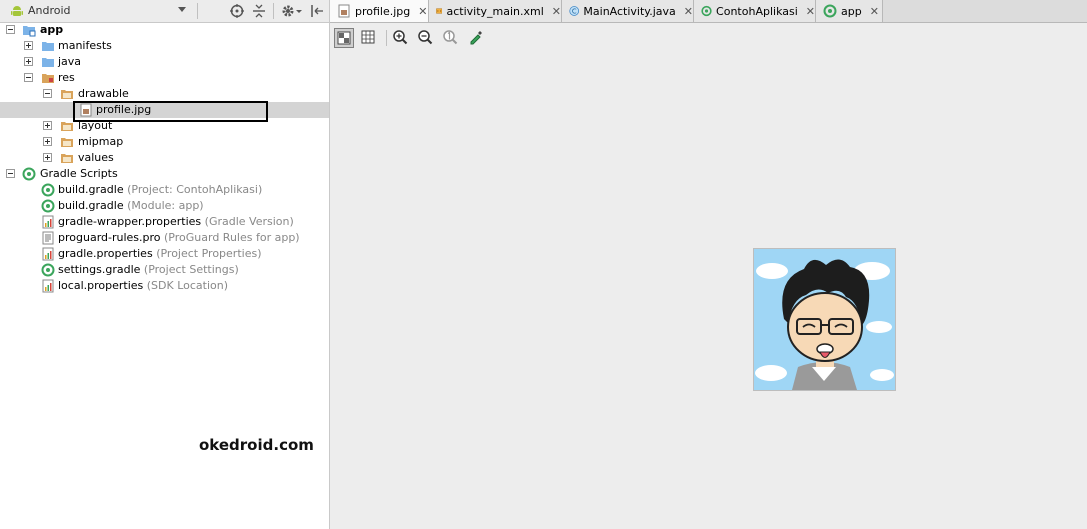  I want to click on zoom-in-button, so click(401, 38).